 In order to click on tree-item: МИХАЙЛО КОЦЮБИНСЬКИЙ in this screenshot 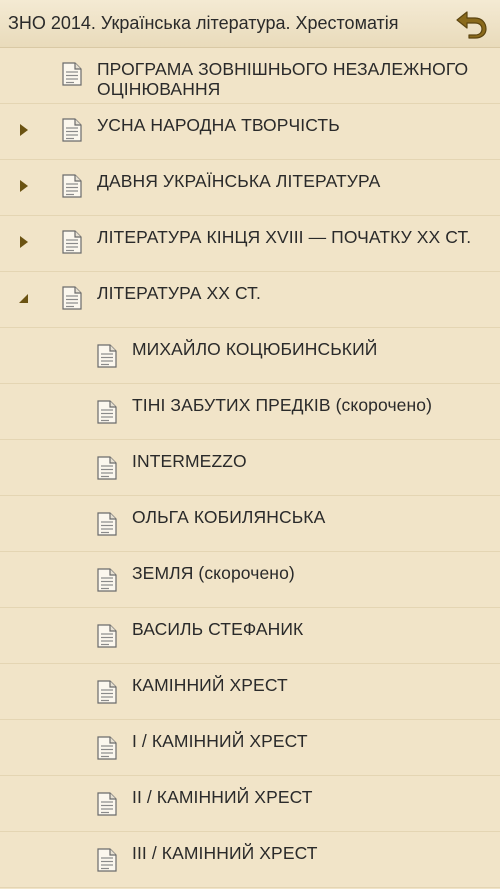, I will do `click(250, 356)`.